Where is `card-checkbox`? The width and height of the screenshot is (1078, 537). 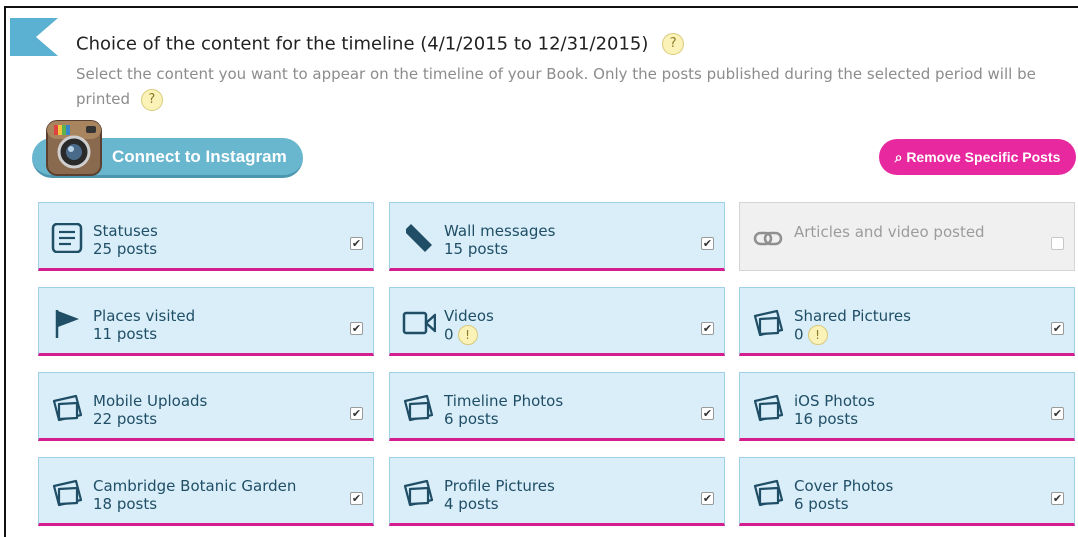 card-checkbox is located at coordinates (1057, 243).